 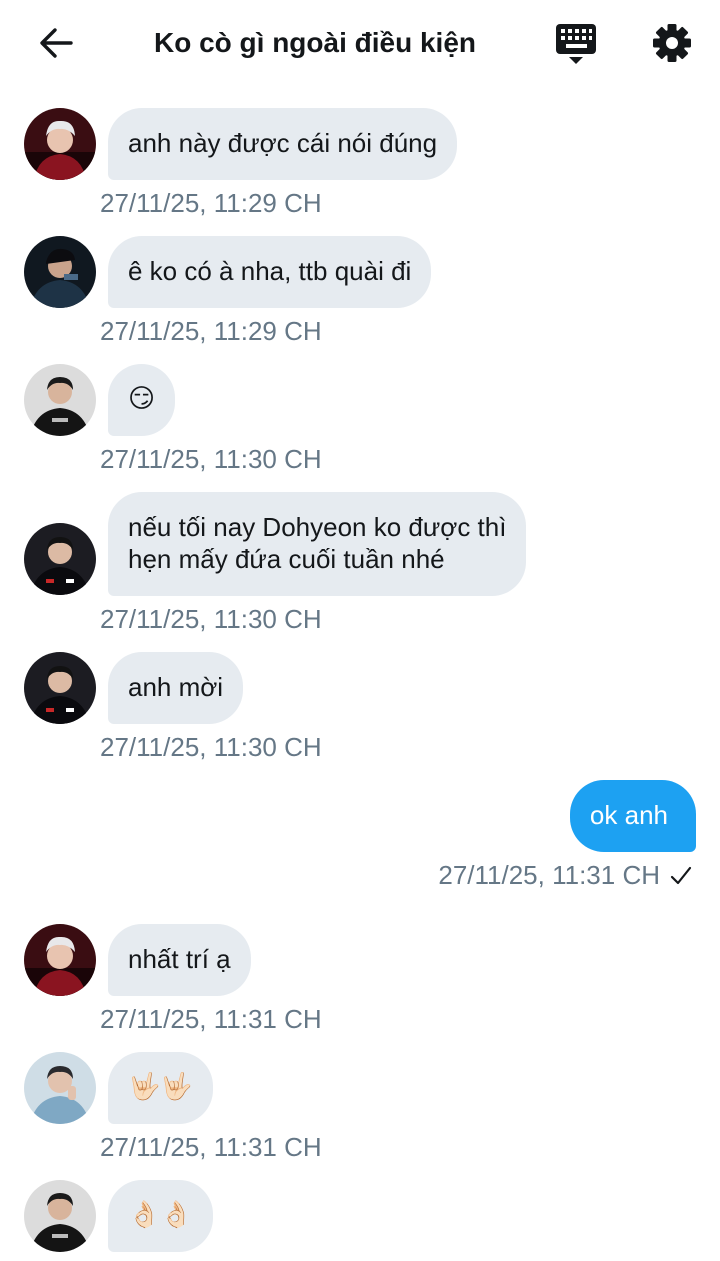 What do you see at coordinates (176, 688) in the screenshot?
I see `message-bubble: anh mời` at bounding box center [176, 688].